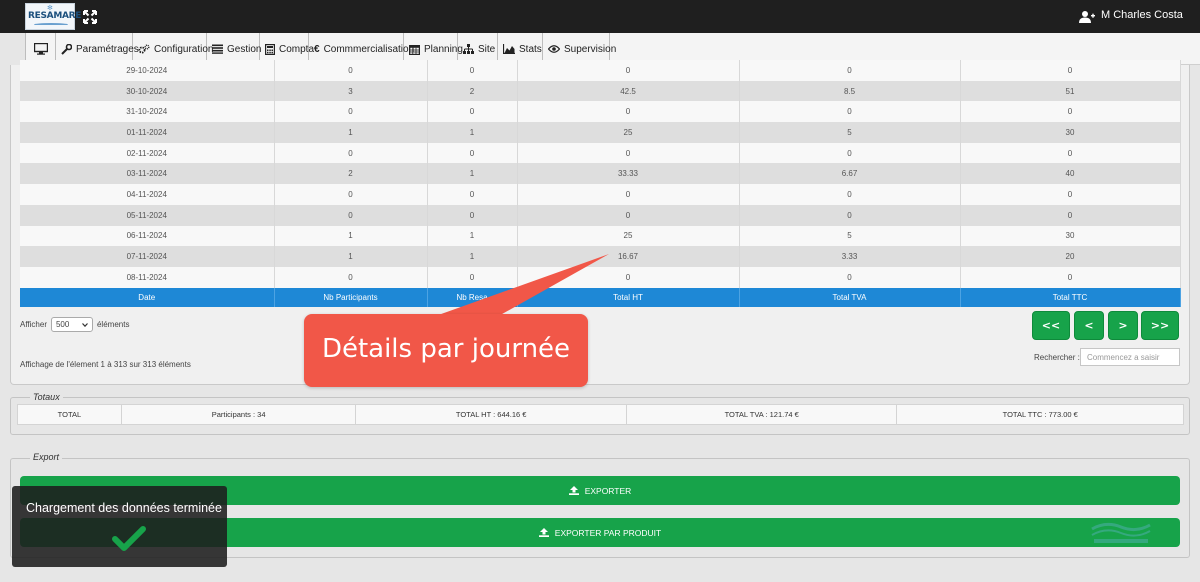 This screenshot has width=1200, height=582. Describe the element at coordinates (147, 236) in the screenshot. I see `table-cell: 06-11-2024` at that location.